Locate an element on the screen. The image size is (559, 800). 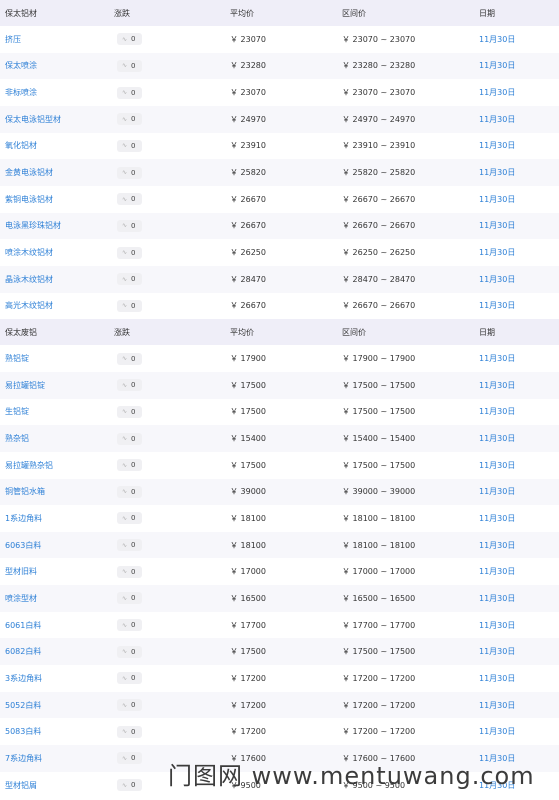
avg-price: ￥ 26670 is located at coordinates (248, 306).